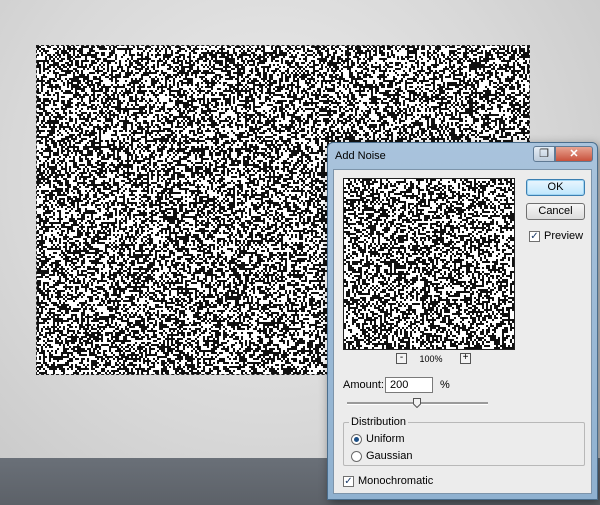 This screenshot has height=505, width=600. I want to click on dialog-title: Add Noise, so click(360, 156).